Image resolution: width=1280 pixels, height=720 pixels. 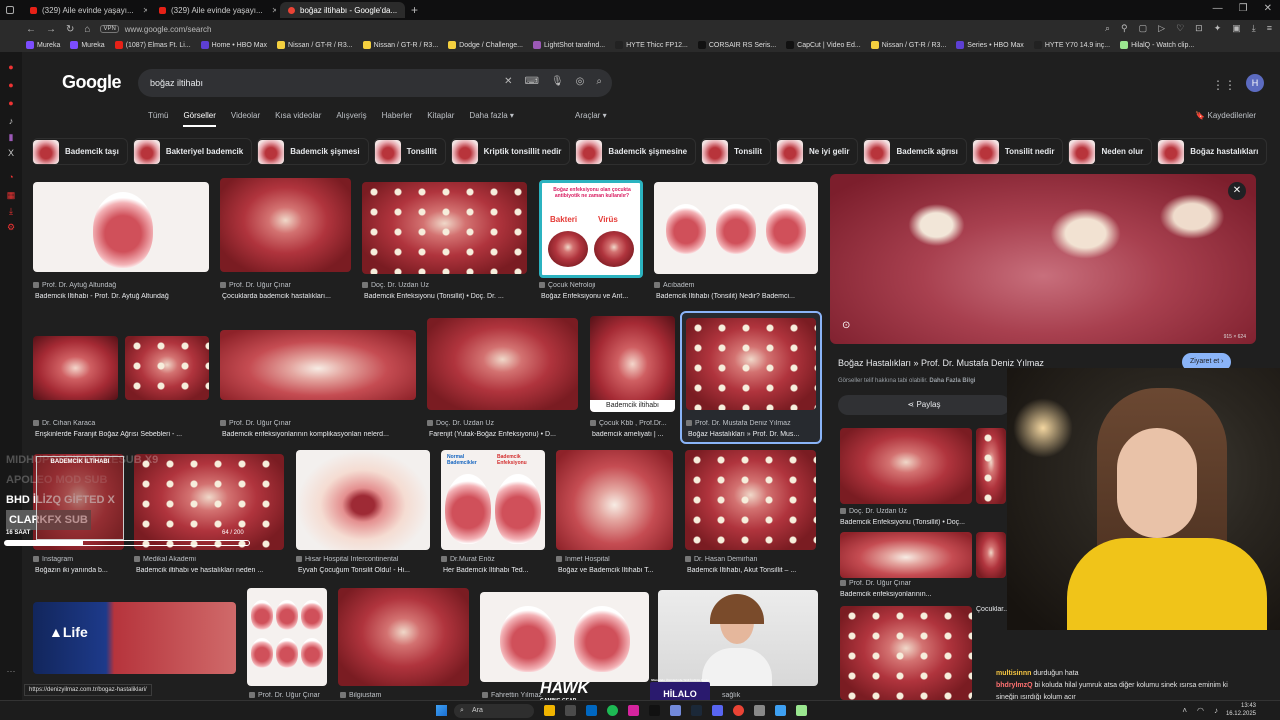 I want to click on suggestion-chip: Tonsilit nedir, so click(x=1017, y=151).